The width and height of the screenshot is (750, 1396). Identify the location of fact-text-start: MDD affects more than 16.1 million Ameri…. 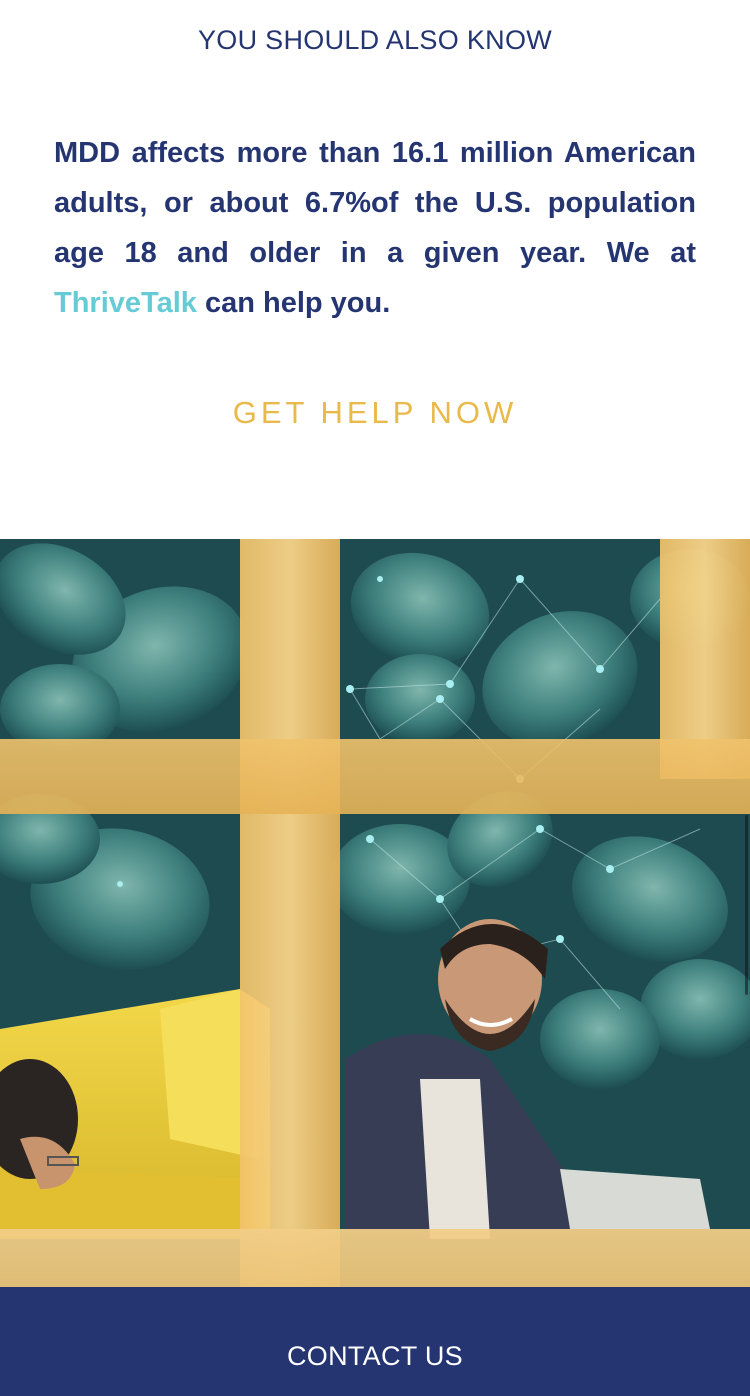
(375, 203).